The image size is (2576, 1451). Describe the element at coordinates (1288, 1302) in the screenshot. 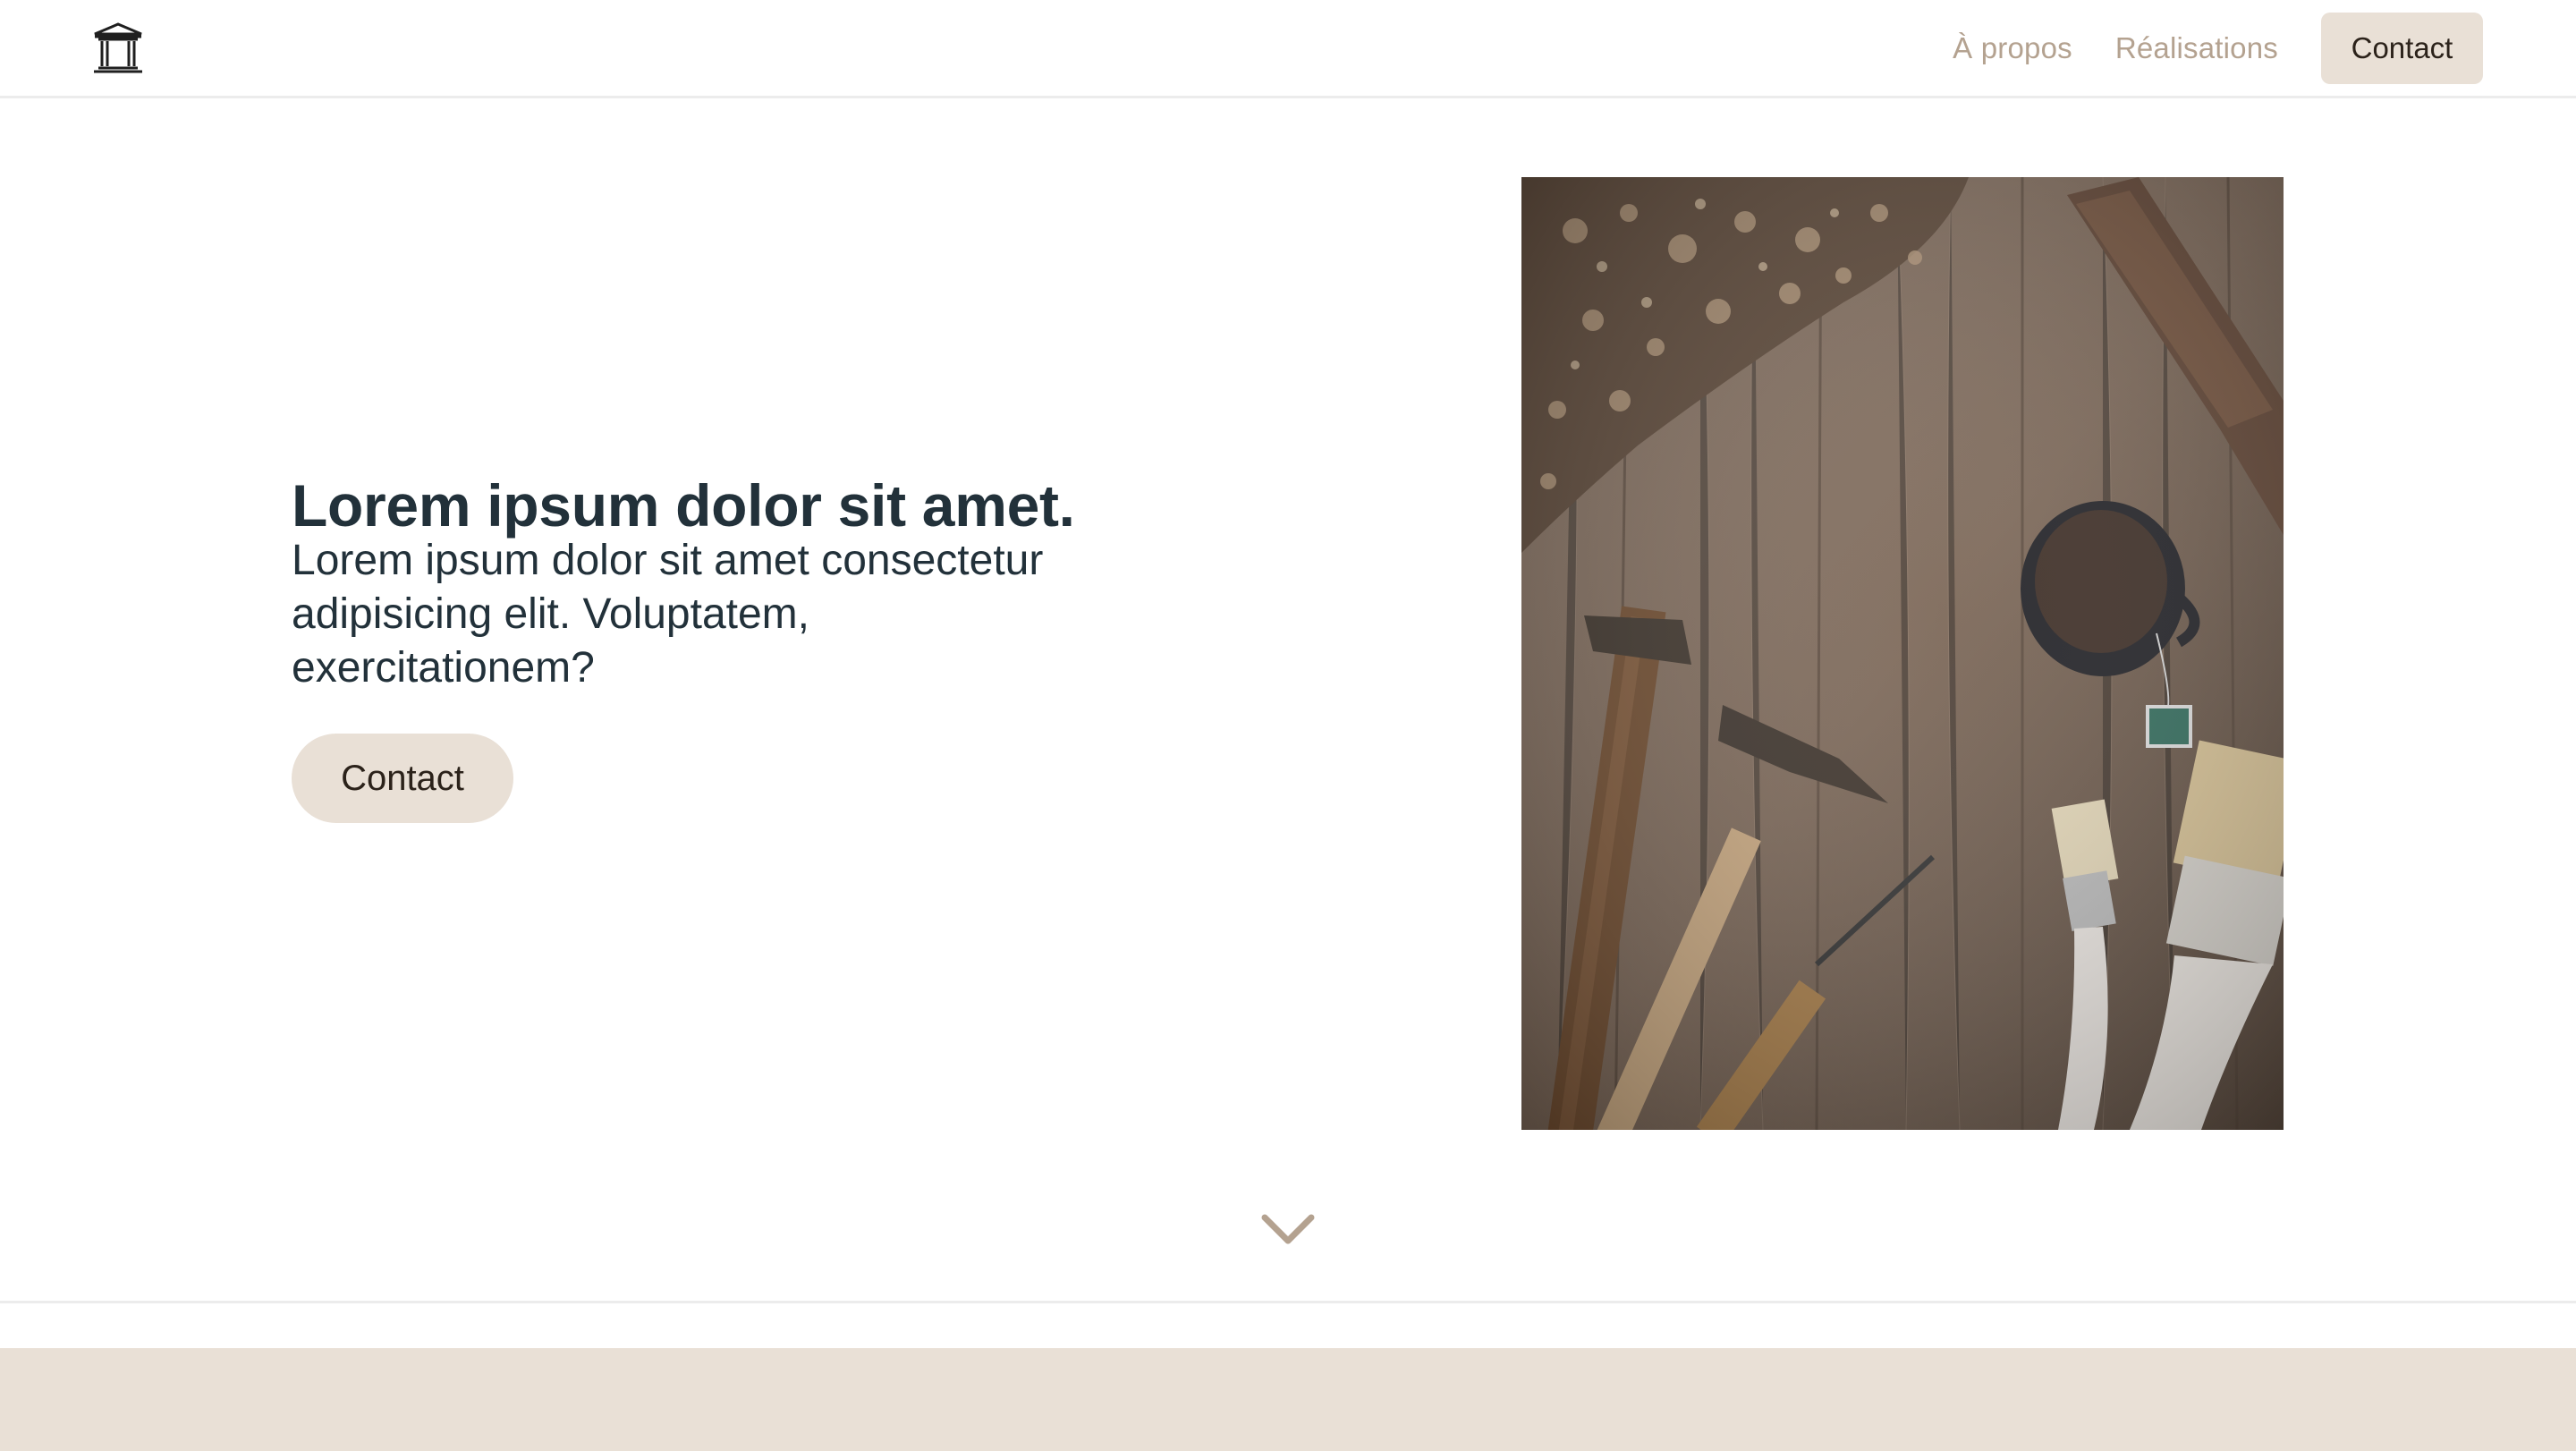

I see `section-divider` at that location.